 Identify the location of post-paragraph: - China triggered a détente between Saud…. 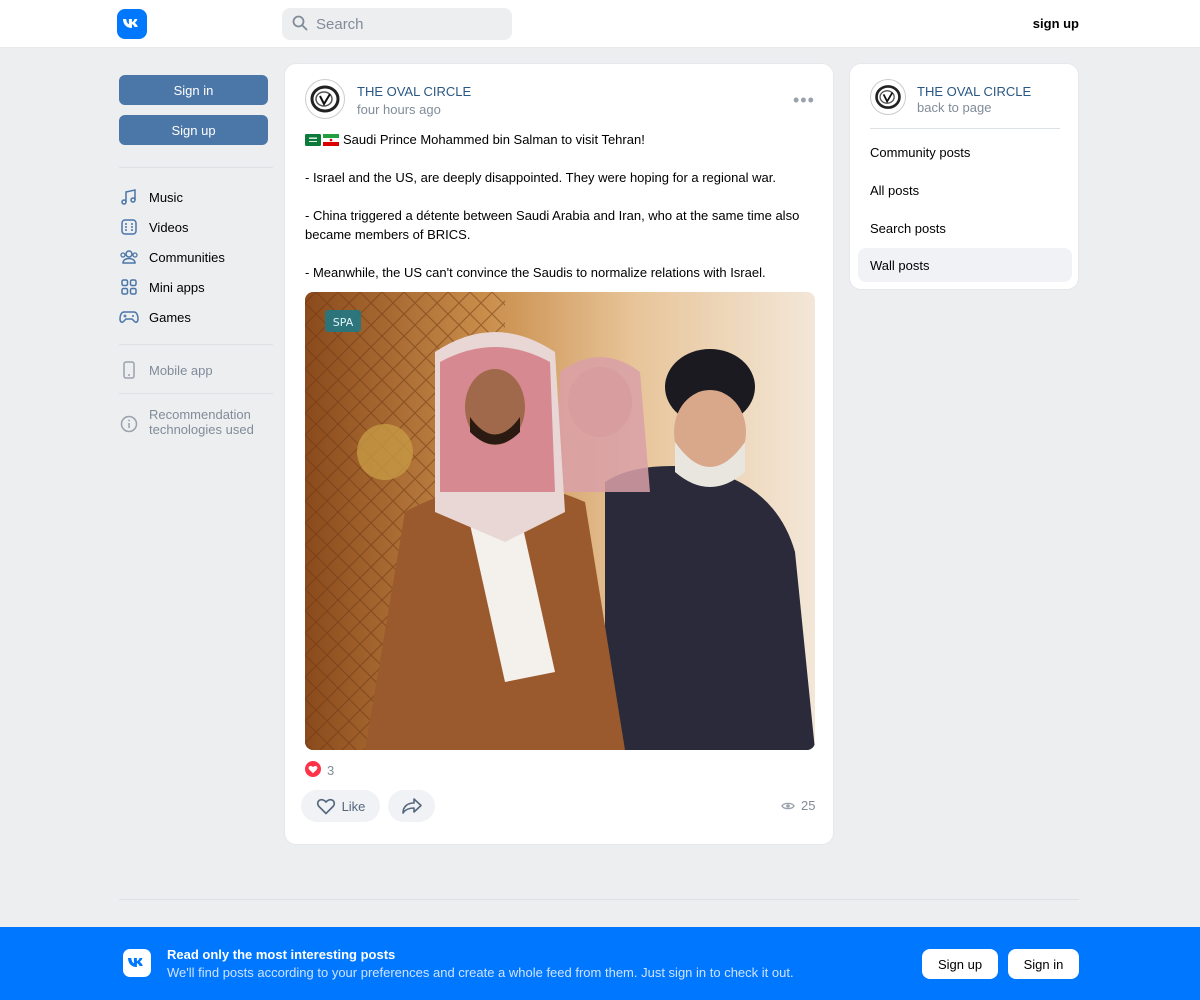
(552, 225).